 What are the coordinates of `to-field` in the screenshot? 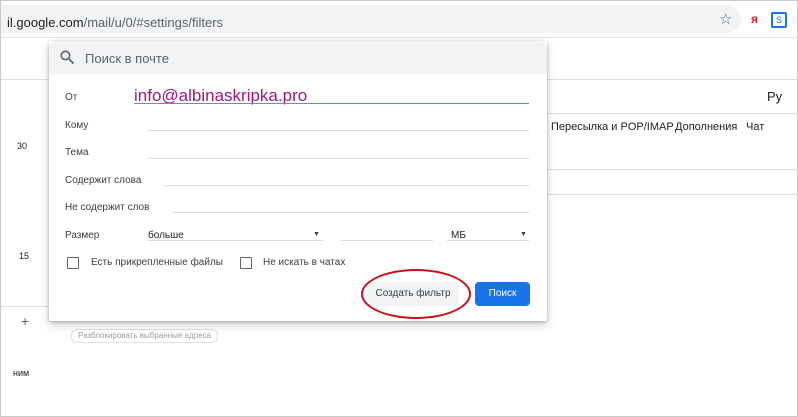 It's located at (338, 130).